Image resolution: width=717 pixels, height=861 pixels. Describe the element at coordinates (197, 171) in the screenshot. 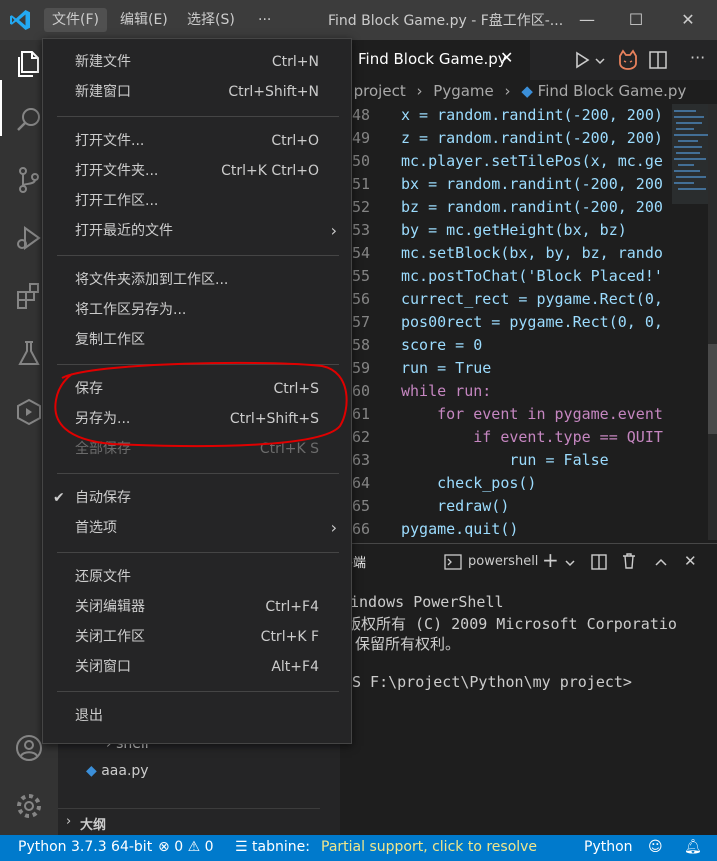

I see `menu-item: 打开文件夹... Ctrl+K Ctrl+O` at that location.